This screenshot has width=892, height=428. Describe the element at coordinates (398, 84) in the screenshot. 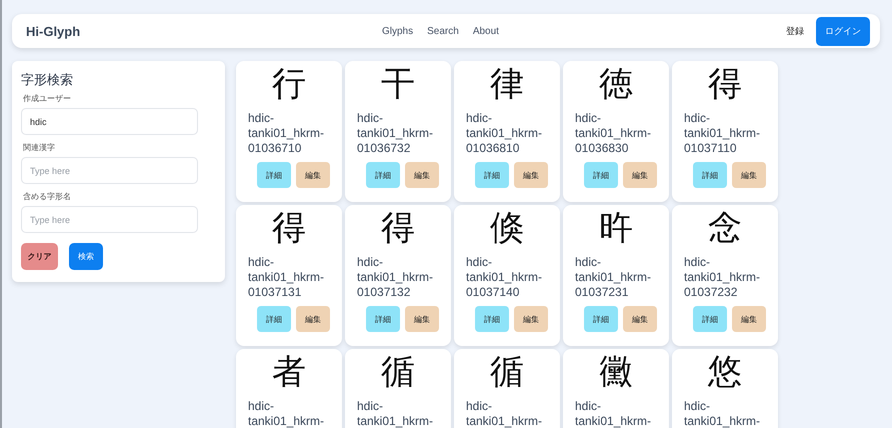

I see `glyph-image: 干` at that location.